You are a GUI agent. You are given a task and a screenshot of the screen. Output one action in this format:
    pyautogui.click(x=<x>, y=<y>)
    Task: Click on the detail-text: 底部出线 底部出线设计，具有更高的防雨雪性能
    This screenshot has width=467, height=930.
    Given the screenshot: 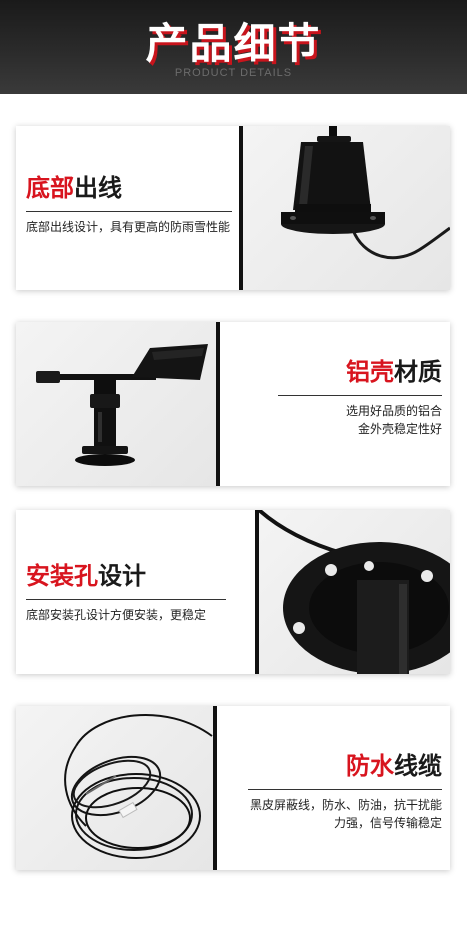 What is the action you would take?
    pyautogui.click(x=129, y=202)
    